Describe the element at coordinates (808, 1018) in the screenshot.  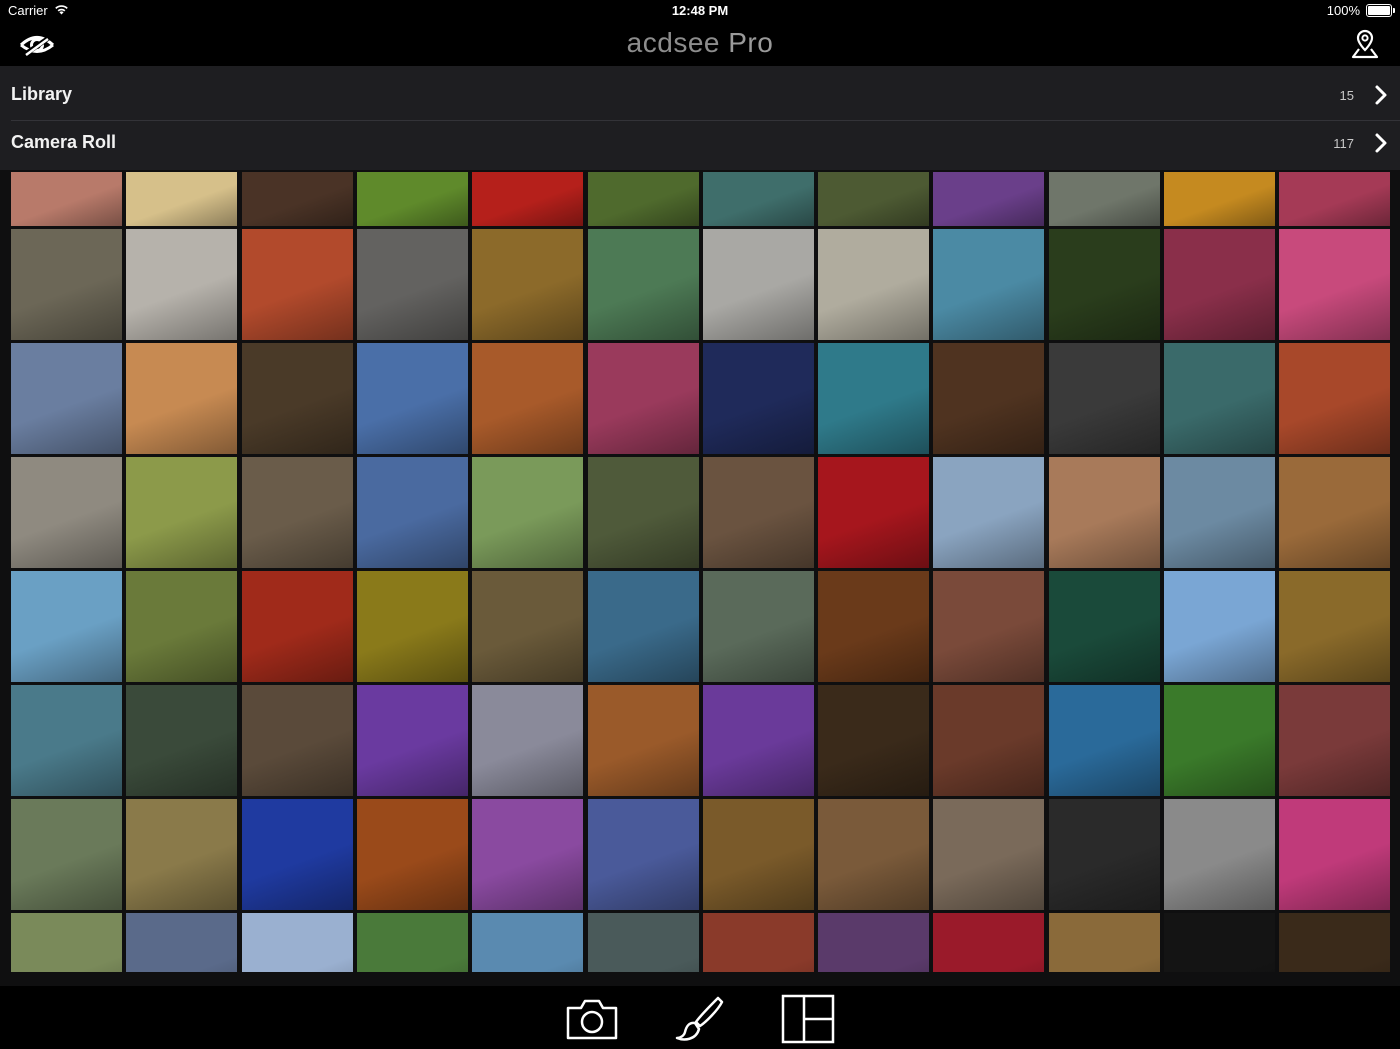
I see `layout-icon` at that location.